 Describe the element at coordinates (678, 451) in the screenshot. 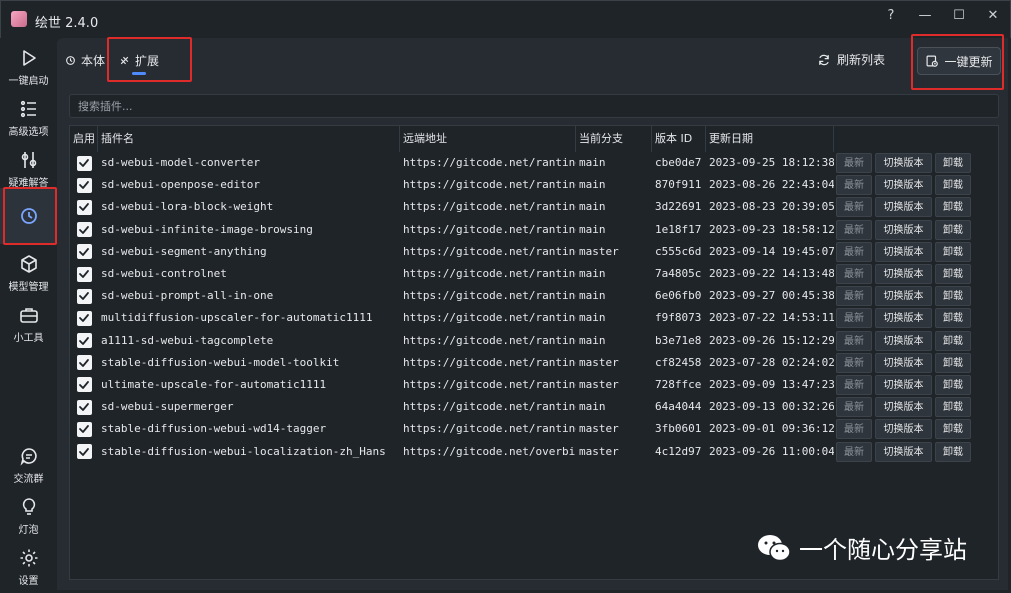

I see `version-id: 4c12d97` at that location.